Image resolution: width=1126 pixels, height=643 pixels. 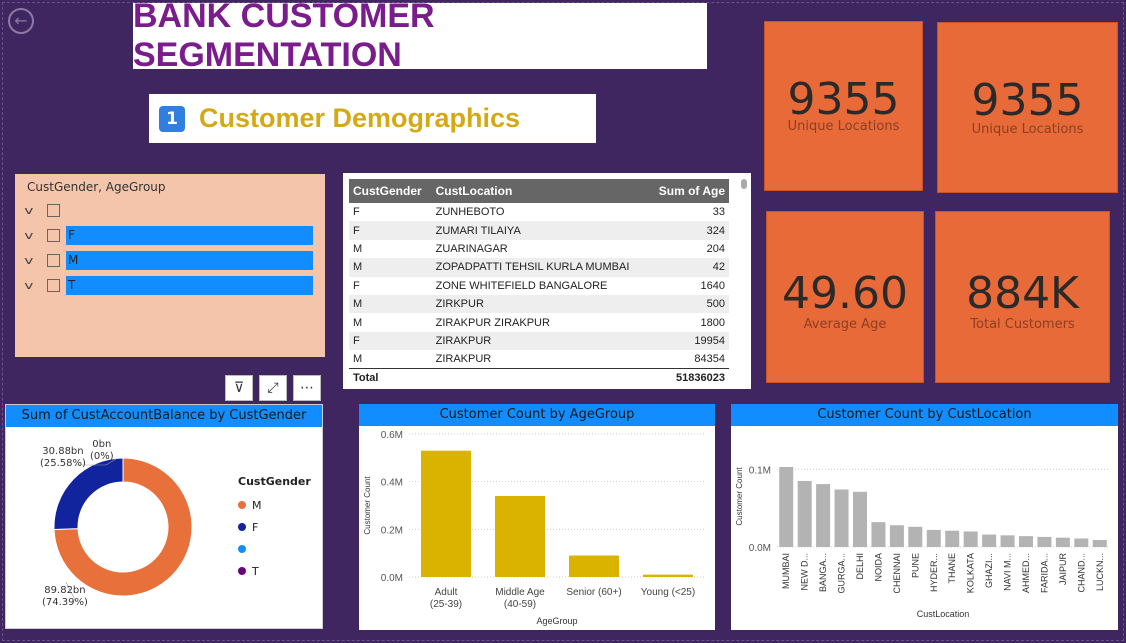 What do you see at coordinates (274, 481) in the screenshot?
I see `legend-title: CustGender` at bounding box center [274, 481].